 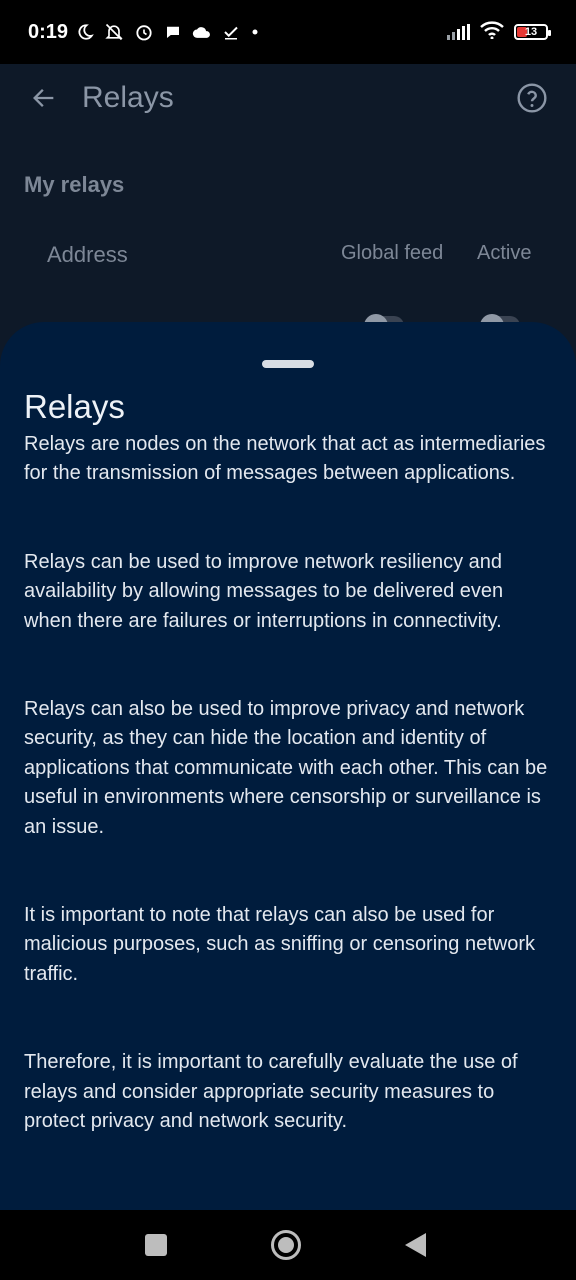 I want to click on home-icon, so click(x=286, y=1245).